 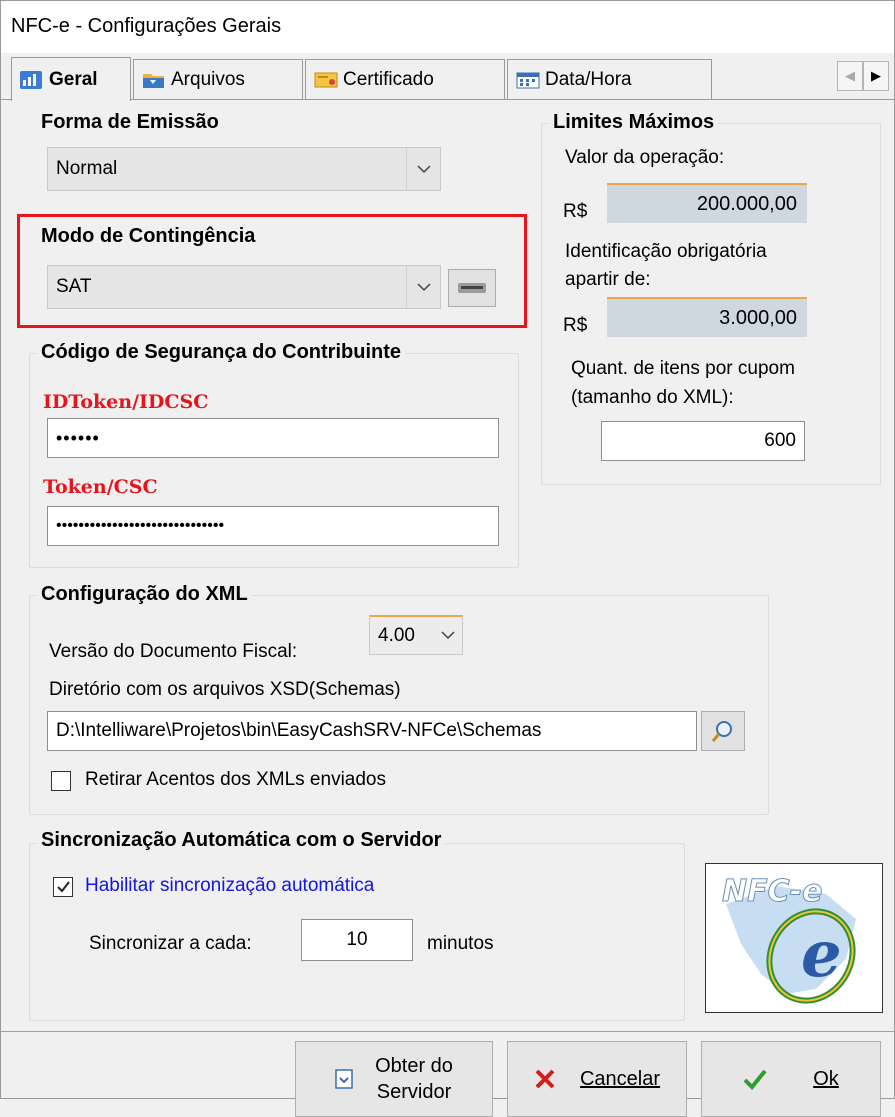 I want to click on csc-group-label: Código de Segurança do Contribuinte, so click(x=221, y=352).